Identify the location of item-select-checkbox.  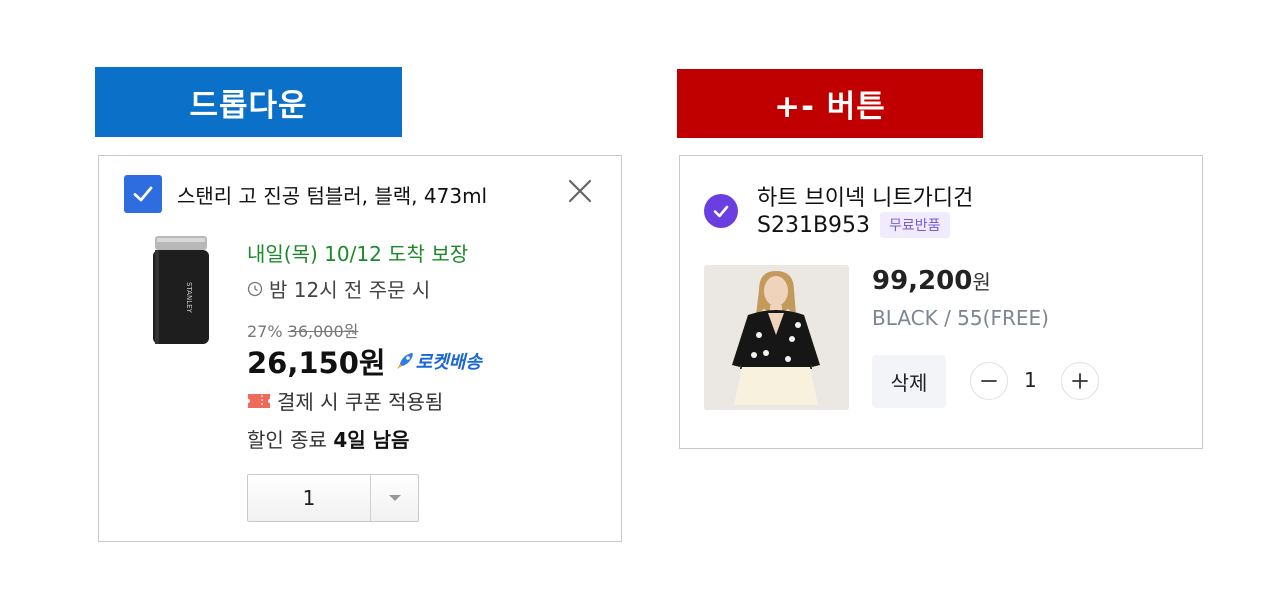
(721, 211).